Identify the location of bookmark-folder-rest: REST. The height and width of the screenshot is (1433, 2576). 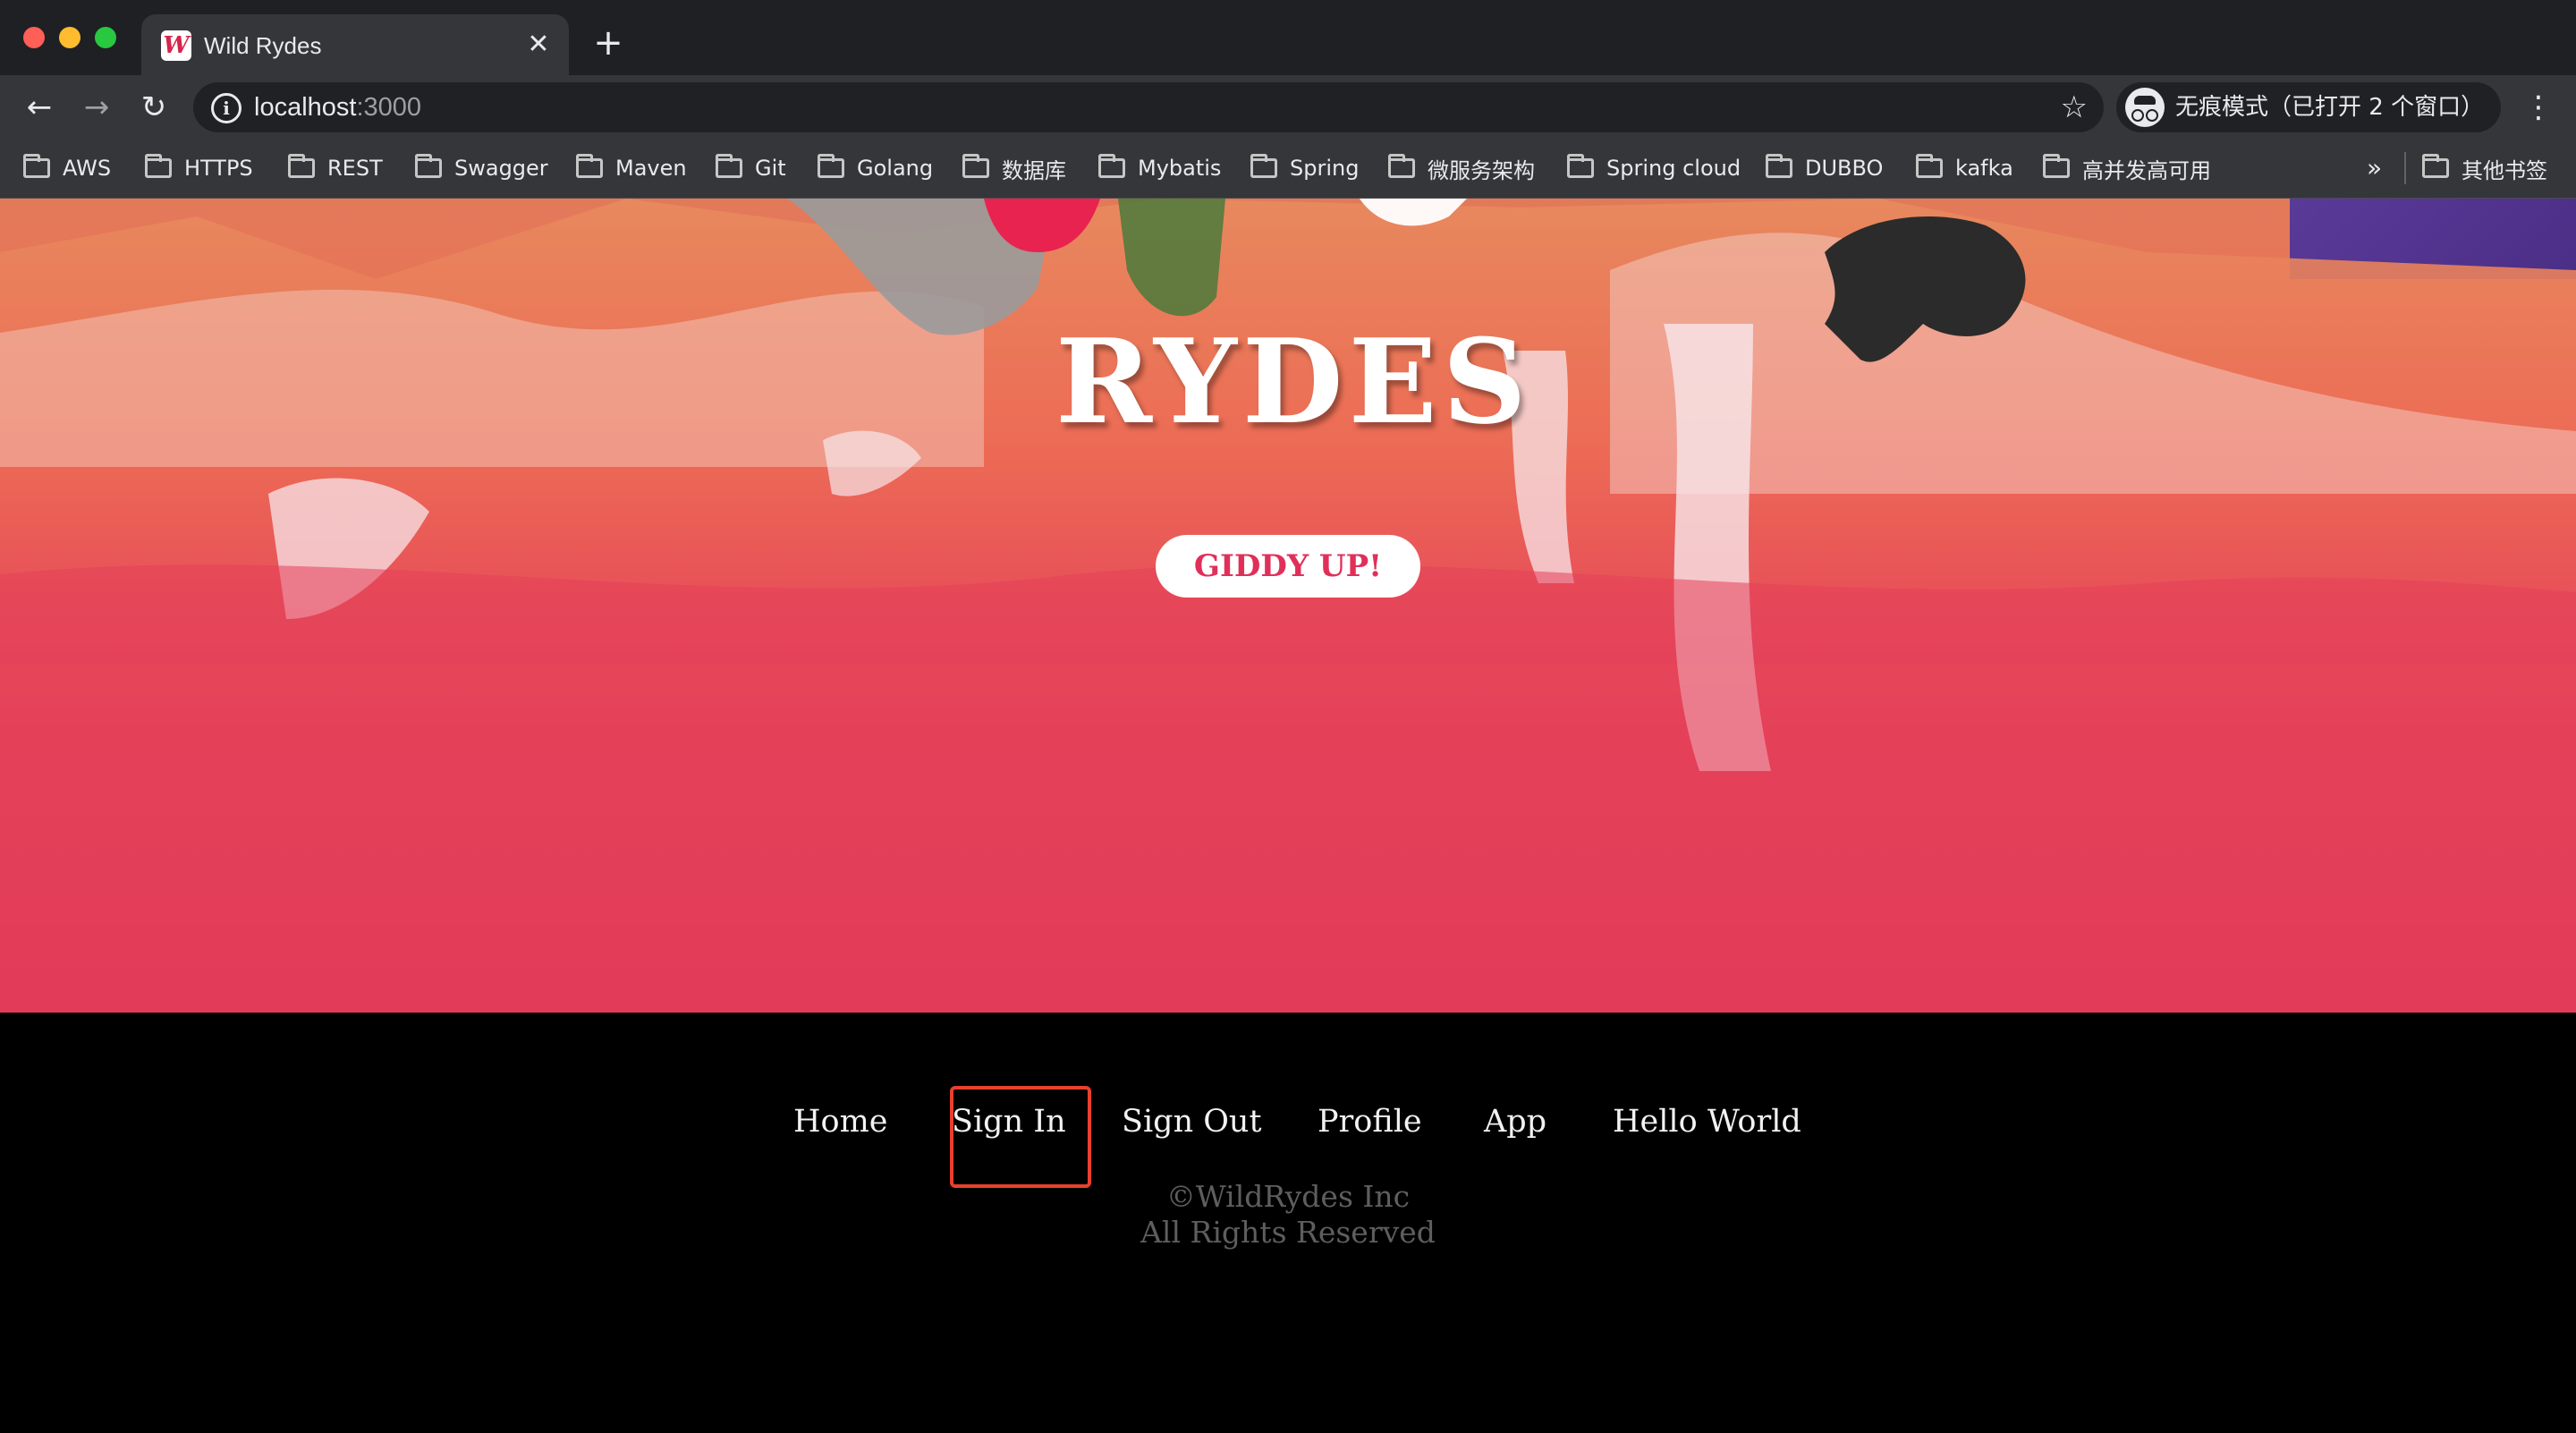
(335, 168).